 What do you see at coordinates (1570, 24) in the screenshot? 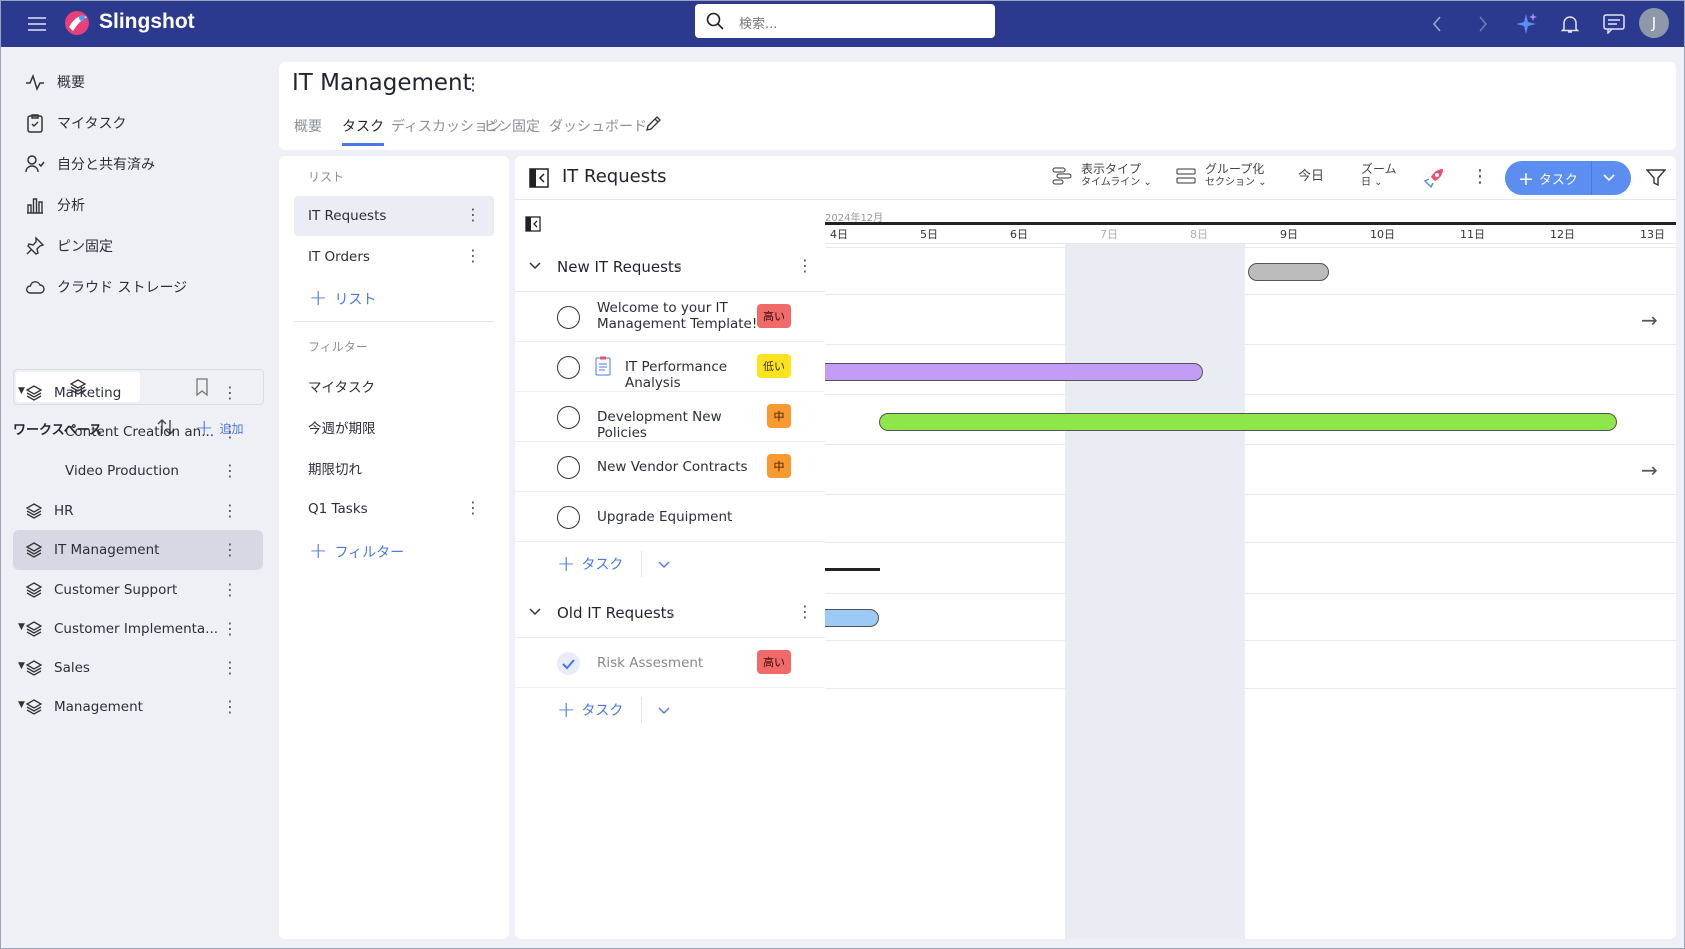
I see `bell-icon` at bounding box center [1570, 24].